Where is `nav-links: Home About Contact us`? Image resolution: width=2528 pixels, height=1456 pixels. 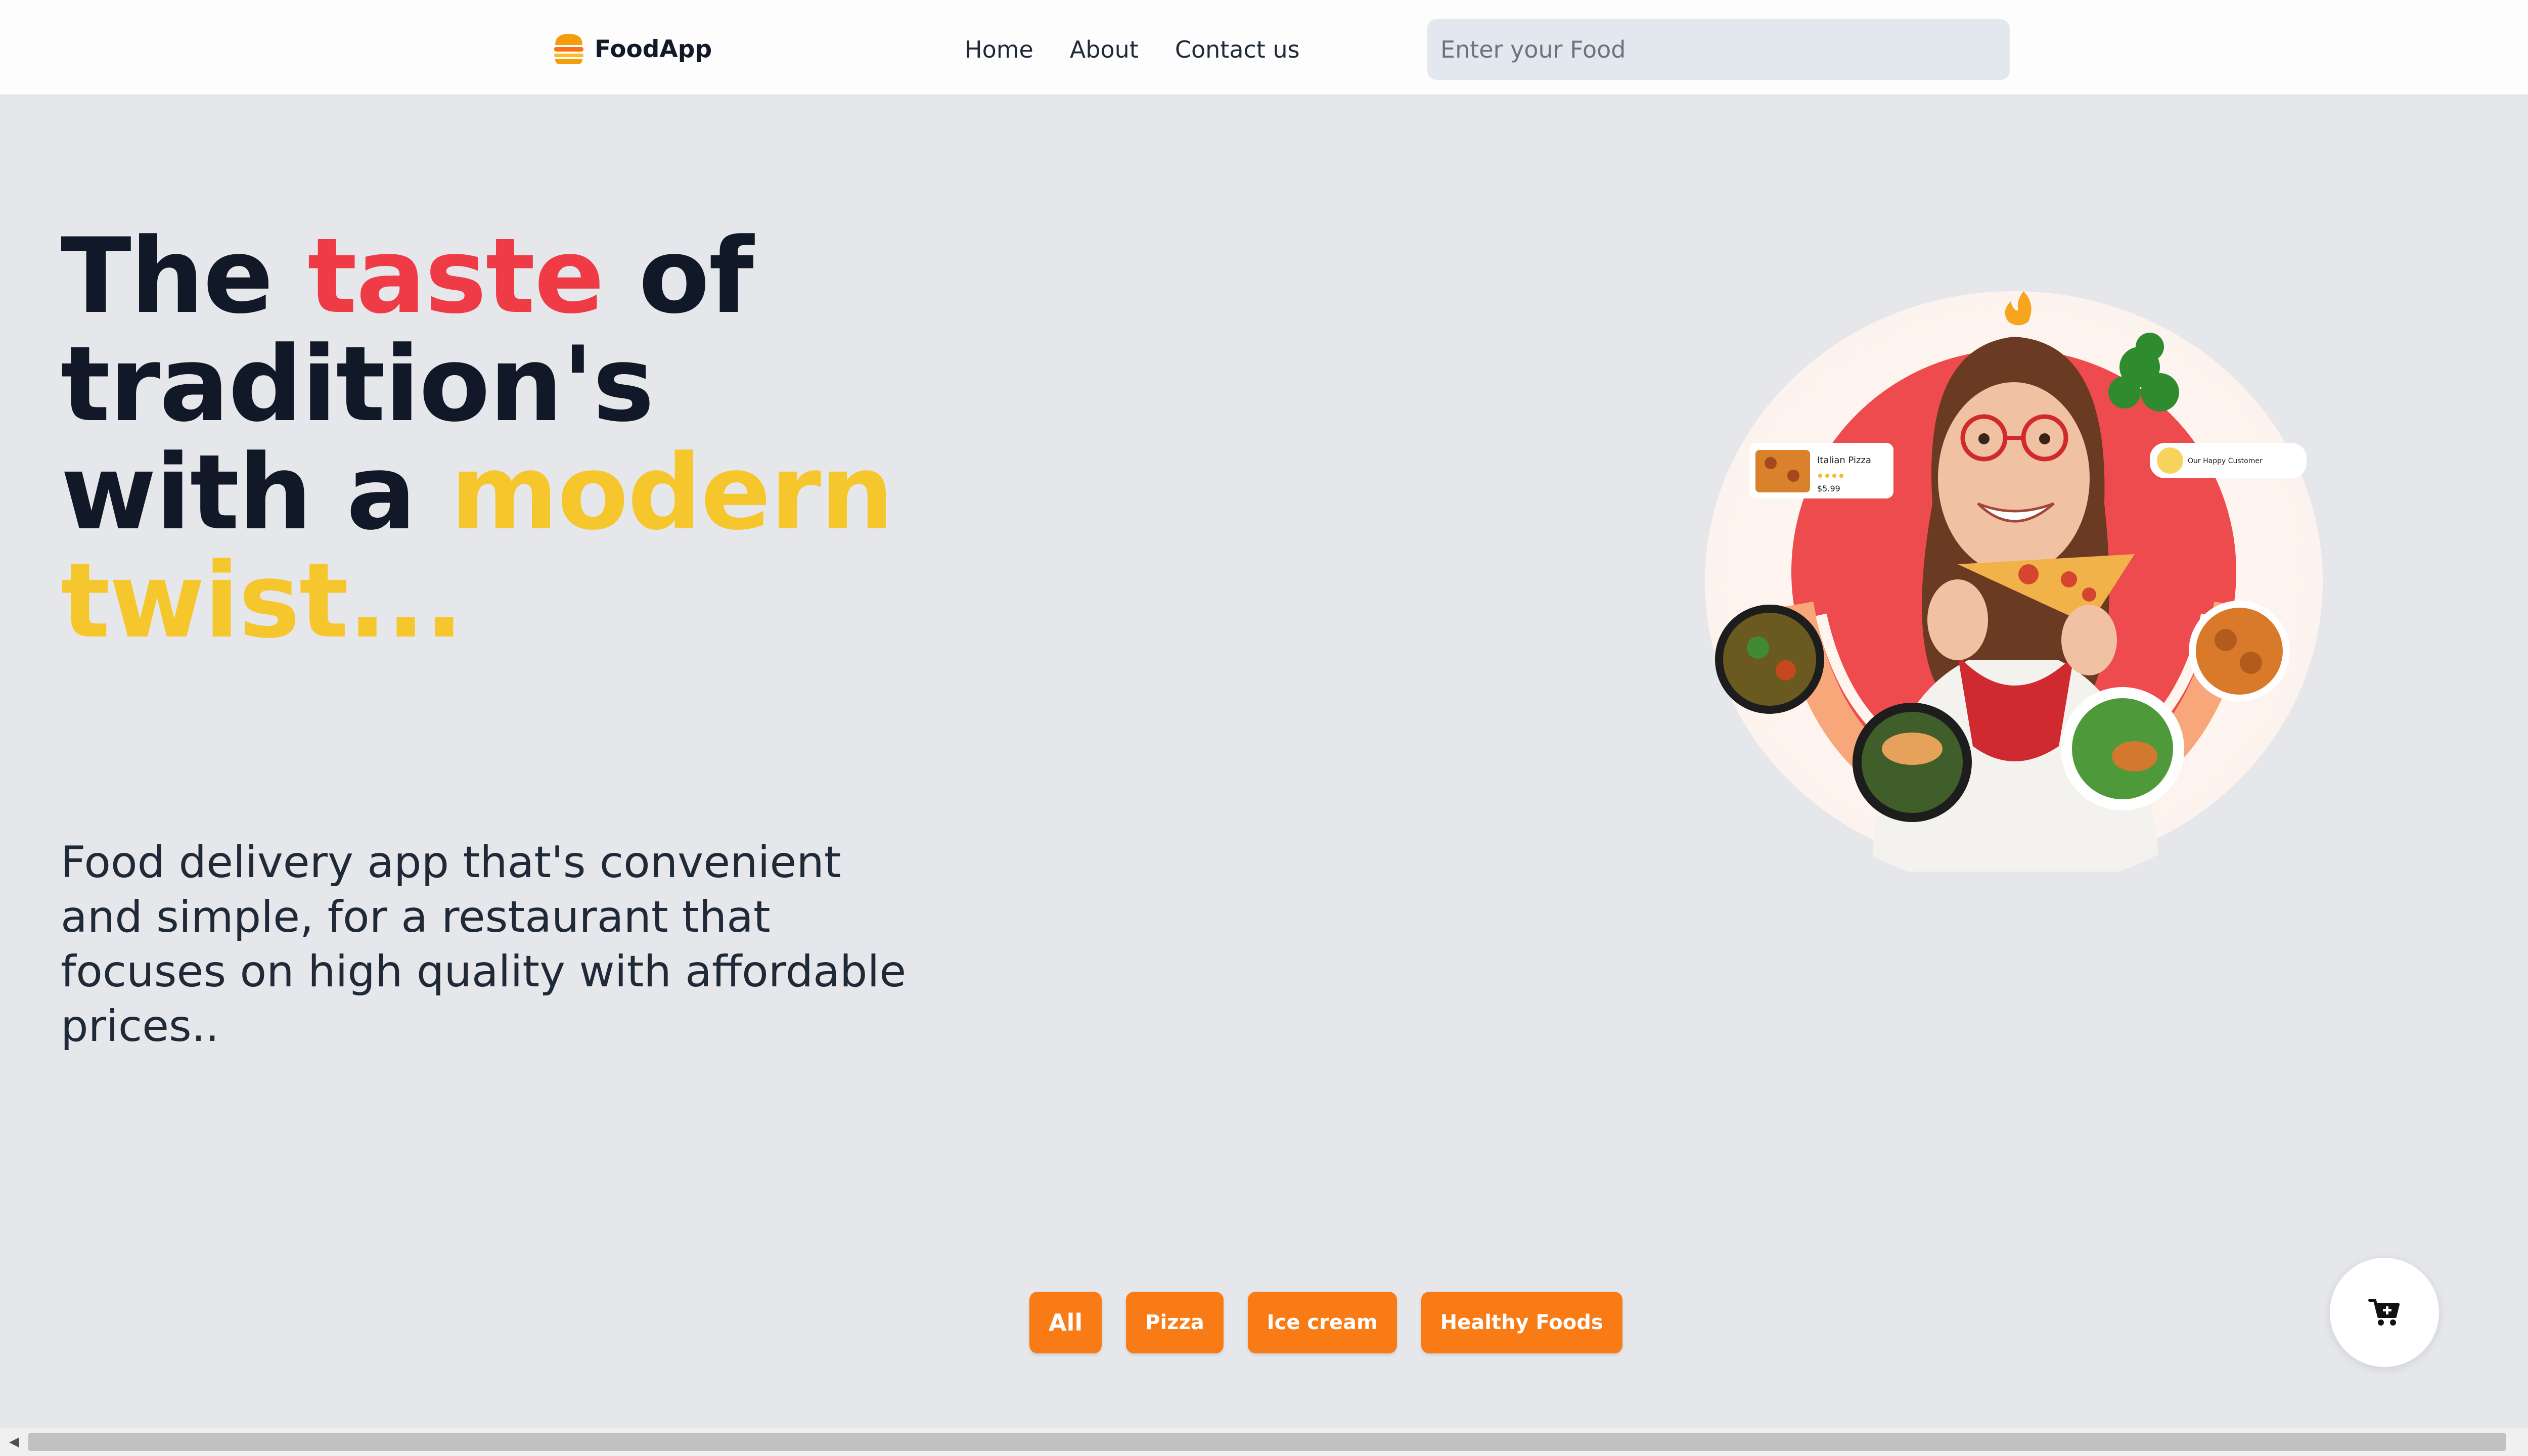 nav-links: Home About Contact us is located at coordinates (1132, 49).